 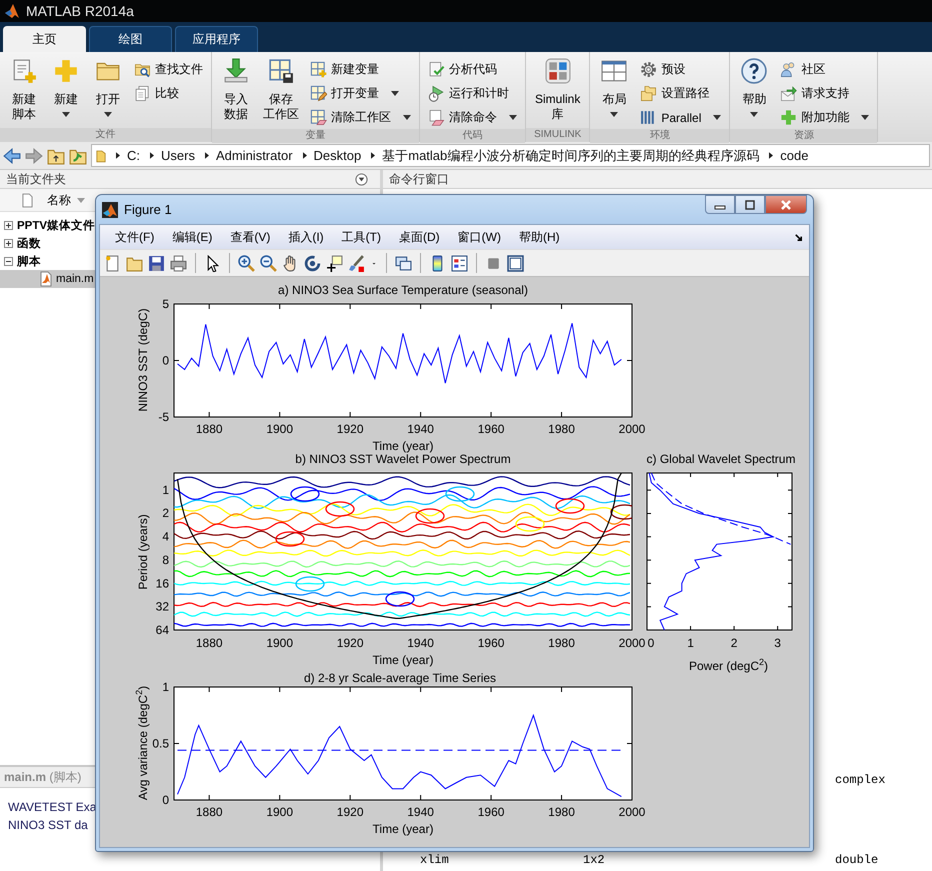 I want to click on path-segment: 基于matlab编程小波分析确定时间序列的主要周期的经典程序源码, so click(x=571, y=155).